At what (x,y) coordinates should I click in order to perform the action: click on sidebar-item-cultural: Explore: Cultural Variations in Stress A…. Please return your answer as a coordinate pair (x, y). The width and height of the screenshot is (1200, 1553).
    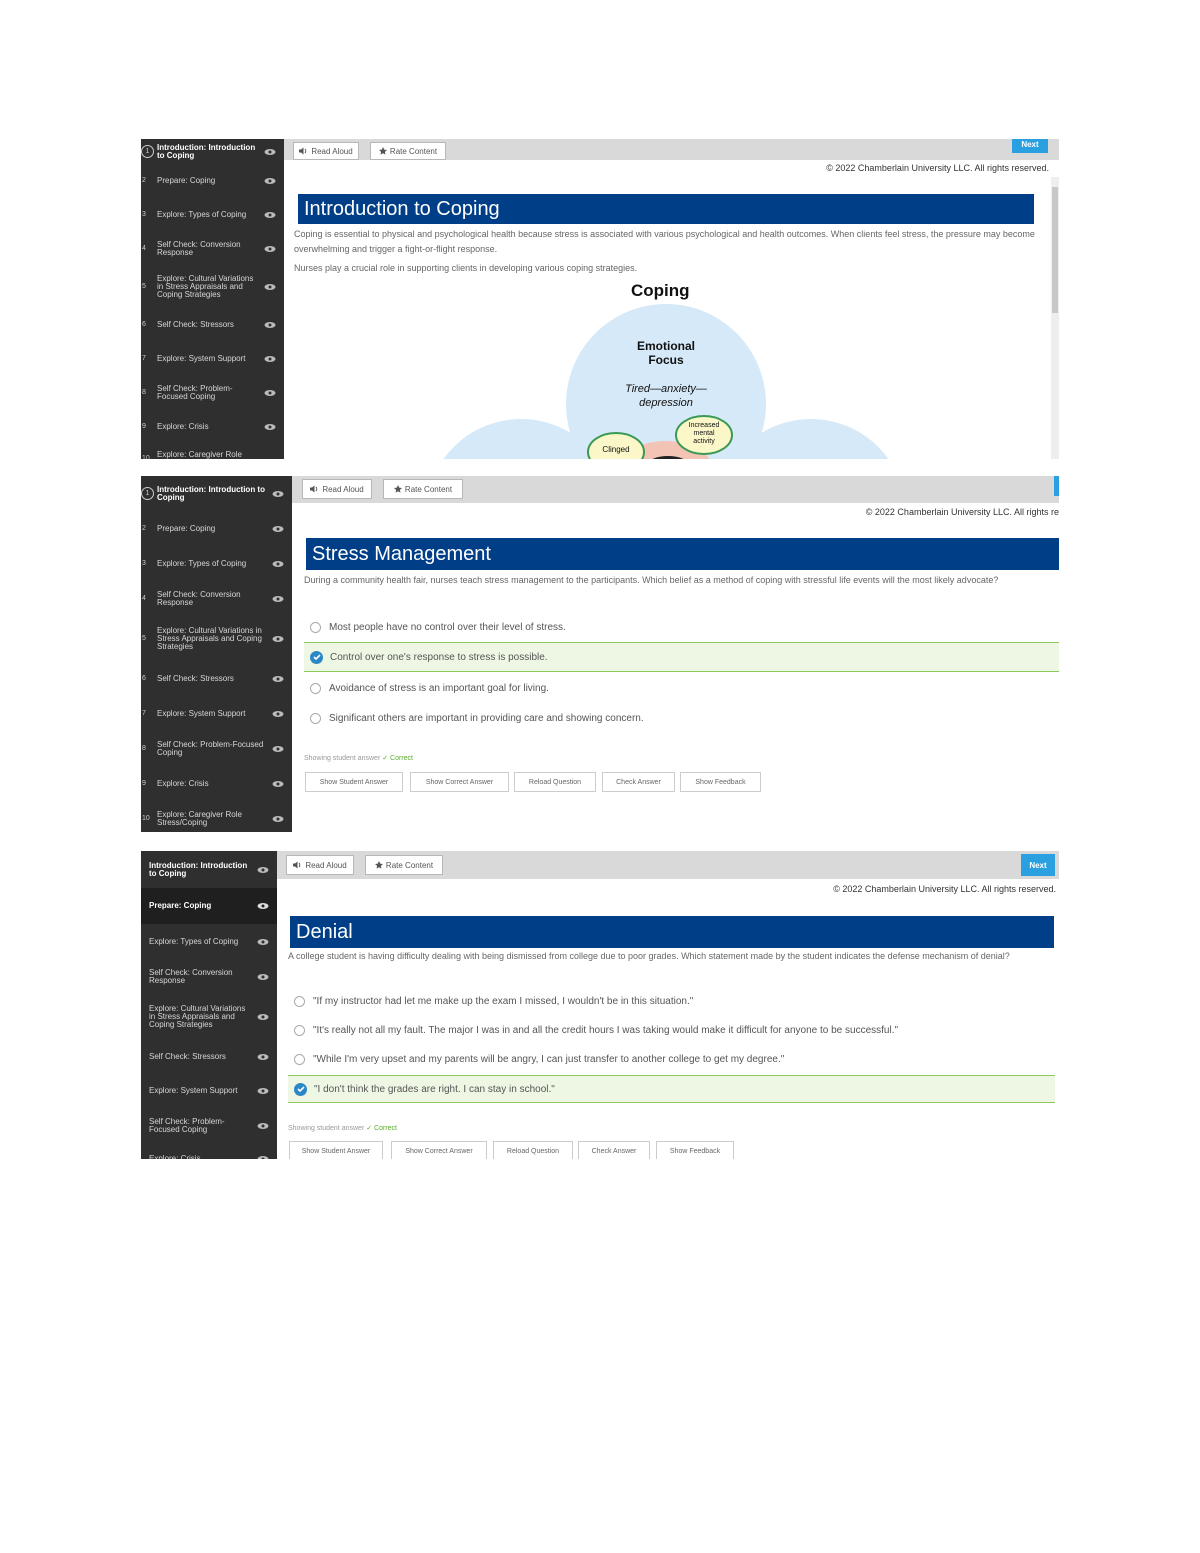
    Looking at the image, I should click on (209, 1016).